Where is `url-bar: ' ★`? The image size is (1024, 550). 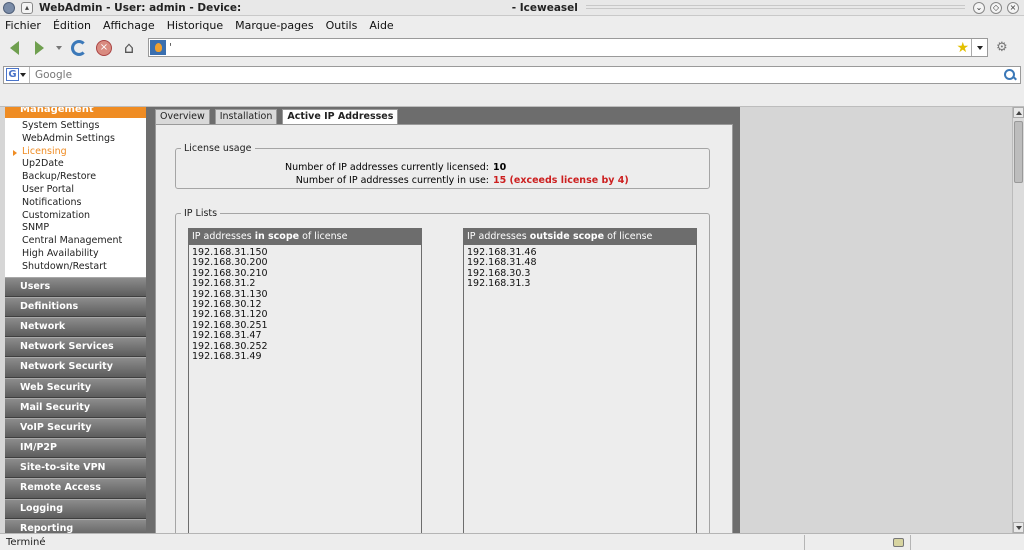 url-bar: ' ★ is located at coordinates (568, 47).